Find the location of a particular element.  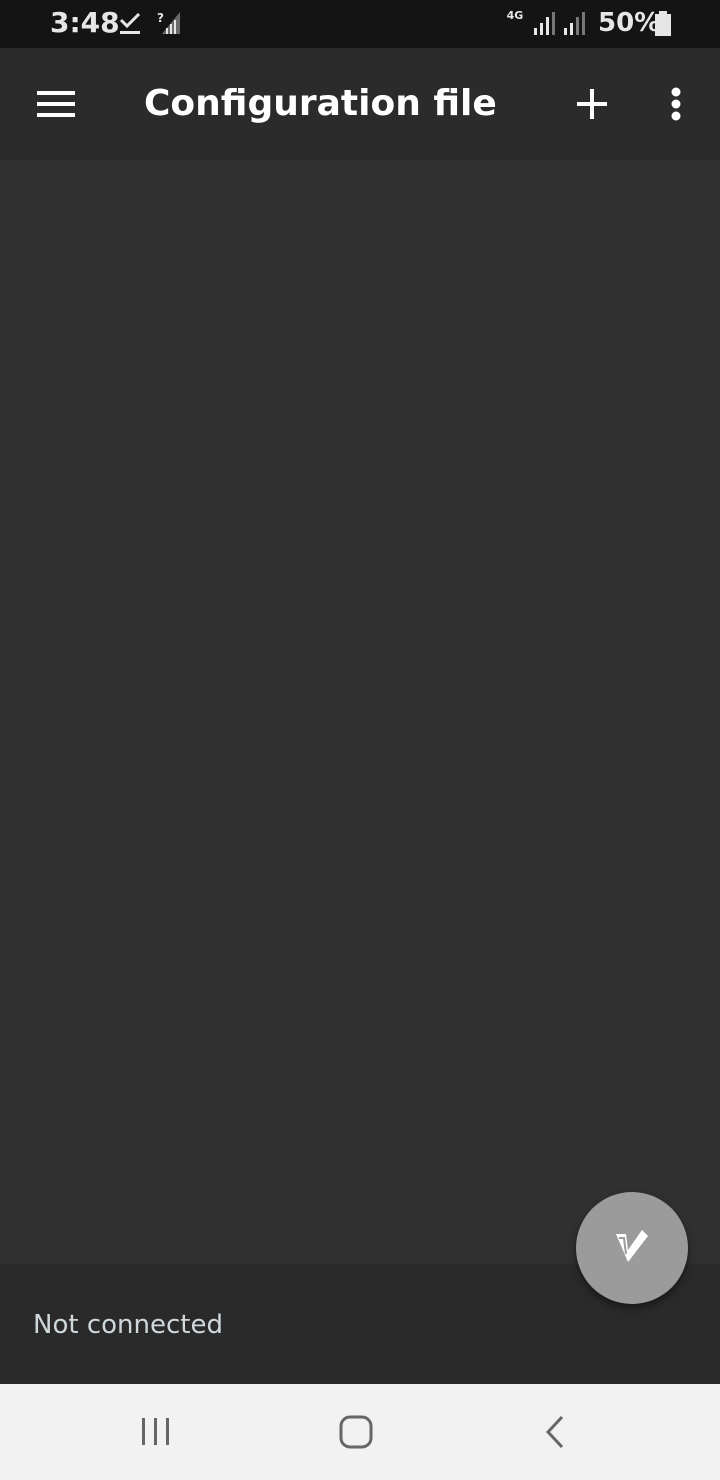

home-button is located at coordinates (356, 1432).